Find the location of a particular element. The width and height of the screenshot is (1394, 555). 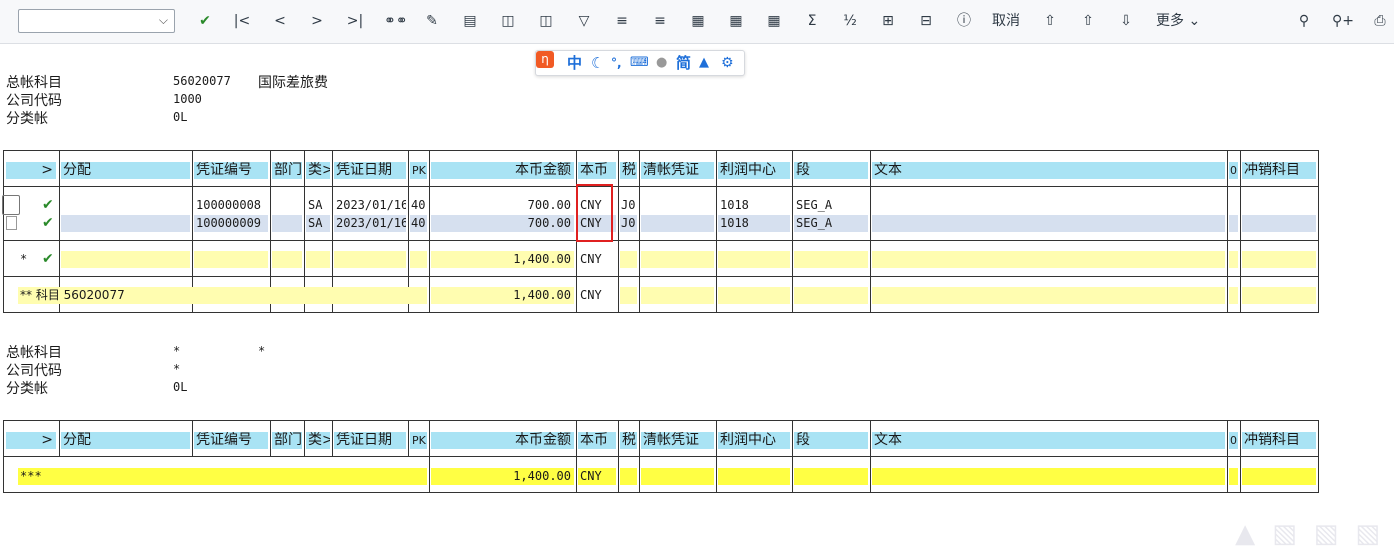

keyboard-icon: ⌨ is located at coordinates (639, 63).